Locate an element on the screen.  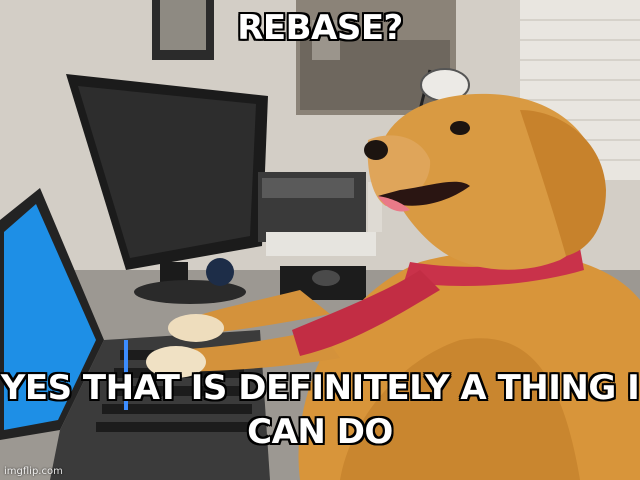
mouse is located at coordinates (326, 278).